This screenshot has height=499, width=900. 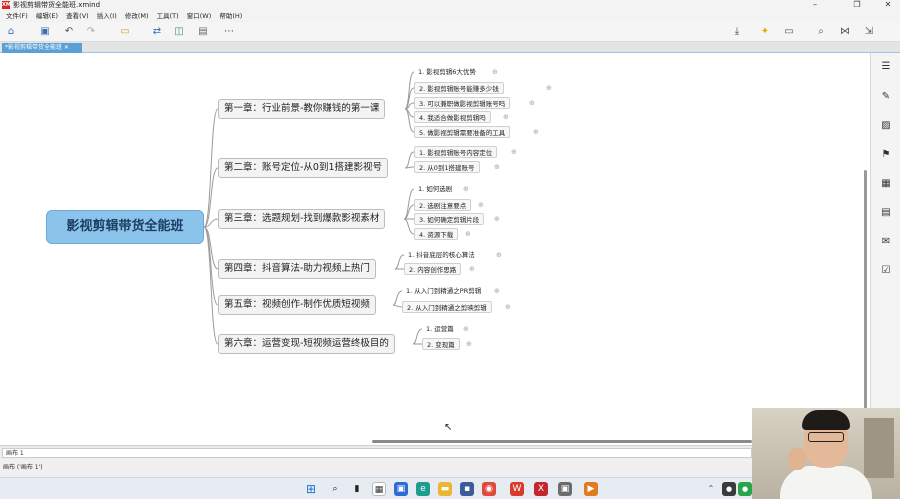 I want to click on chrome-icon: ◉, so click(x=489, y=489).